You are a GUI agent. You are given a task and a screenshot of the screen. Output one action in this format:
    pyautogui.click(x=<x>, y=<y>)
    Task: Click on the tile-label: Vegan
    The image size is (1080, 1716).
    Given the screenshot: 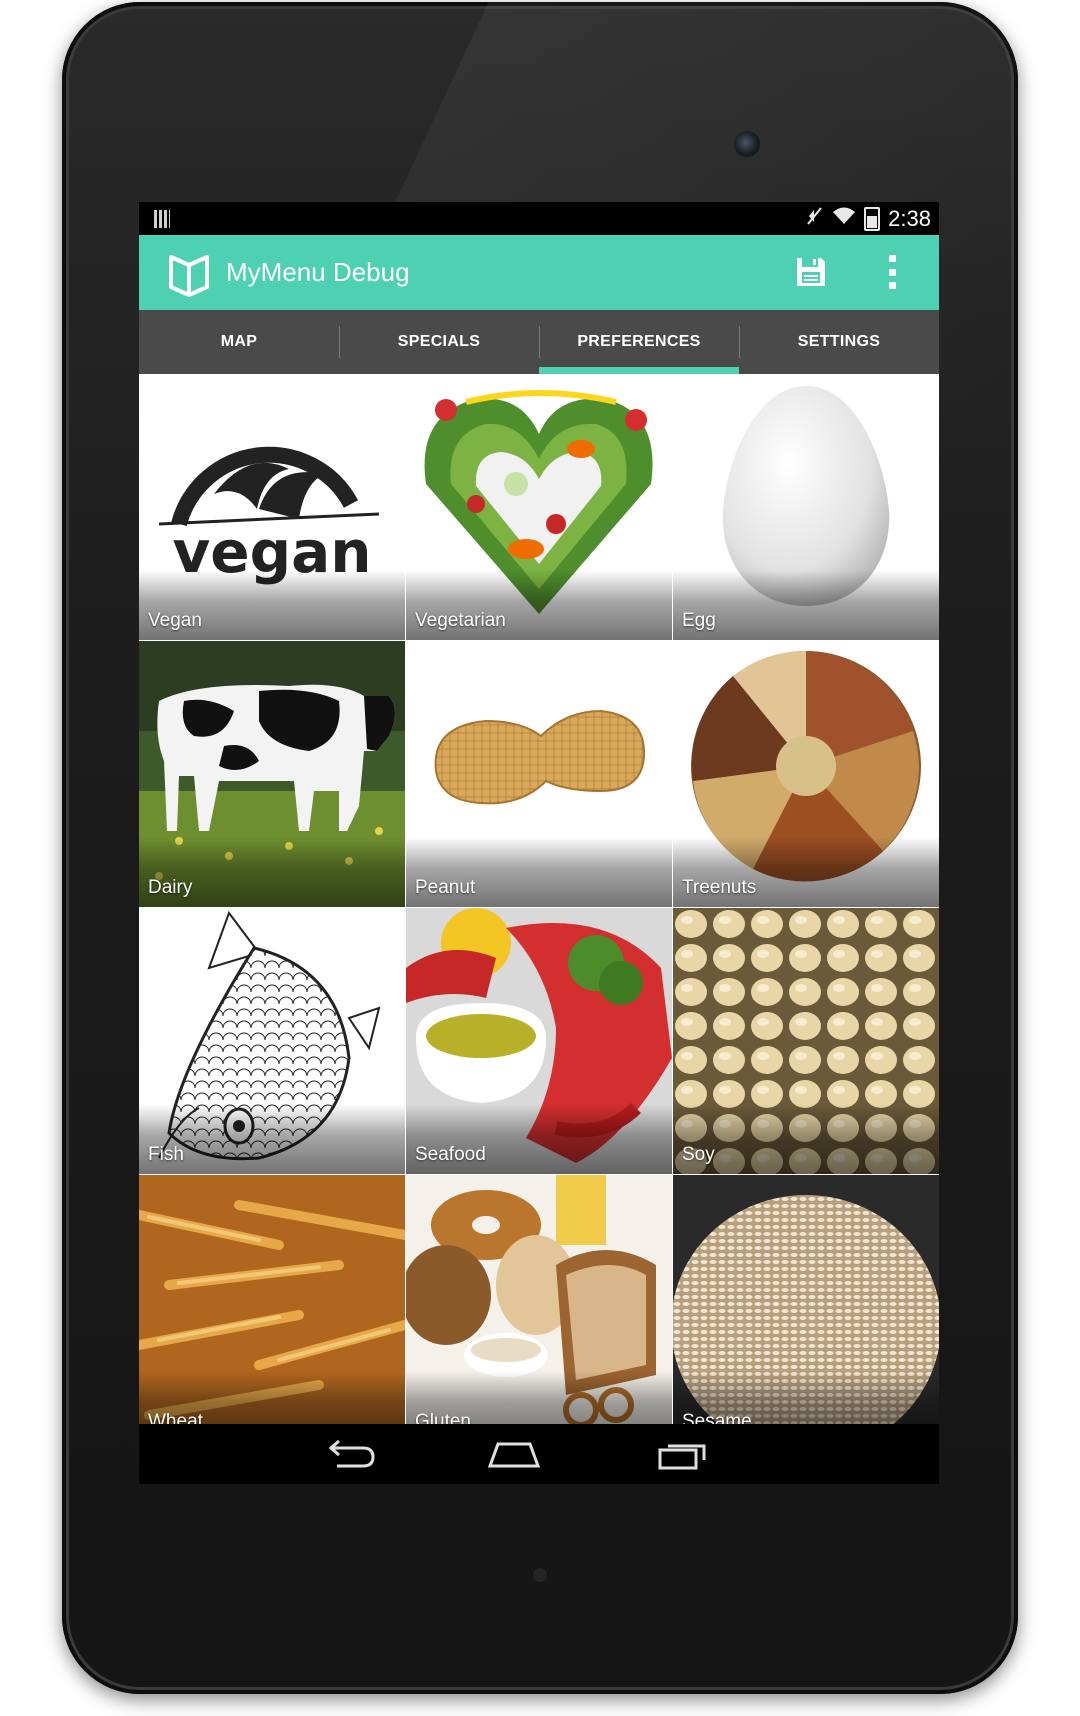 What is the action you would take?
    pyautogui.click(x=175, y=620)
    